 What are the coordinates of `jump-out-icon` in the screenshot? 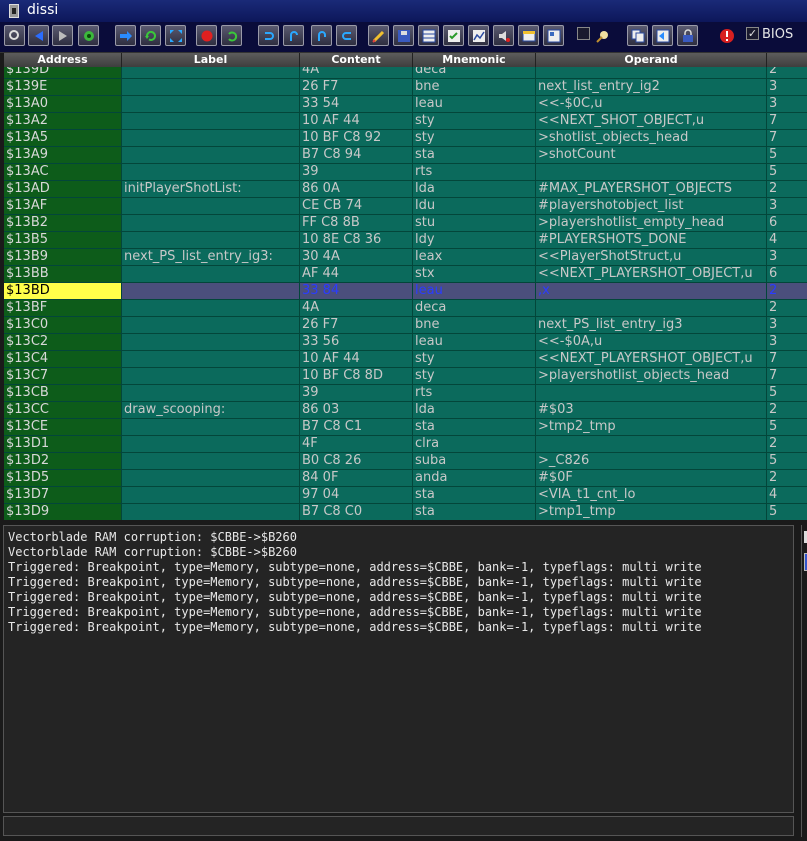 It's located at (346, 35).